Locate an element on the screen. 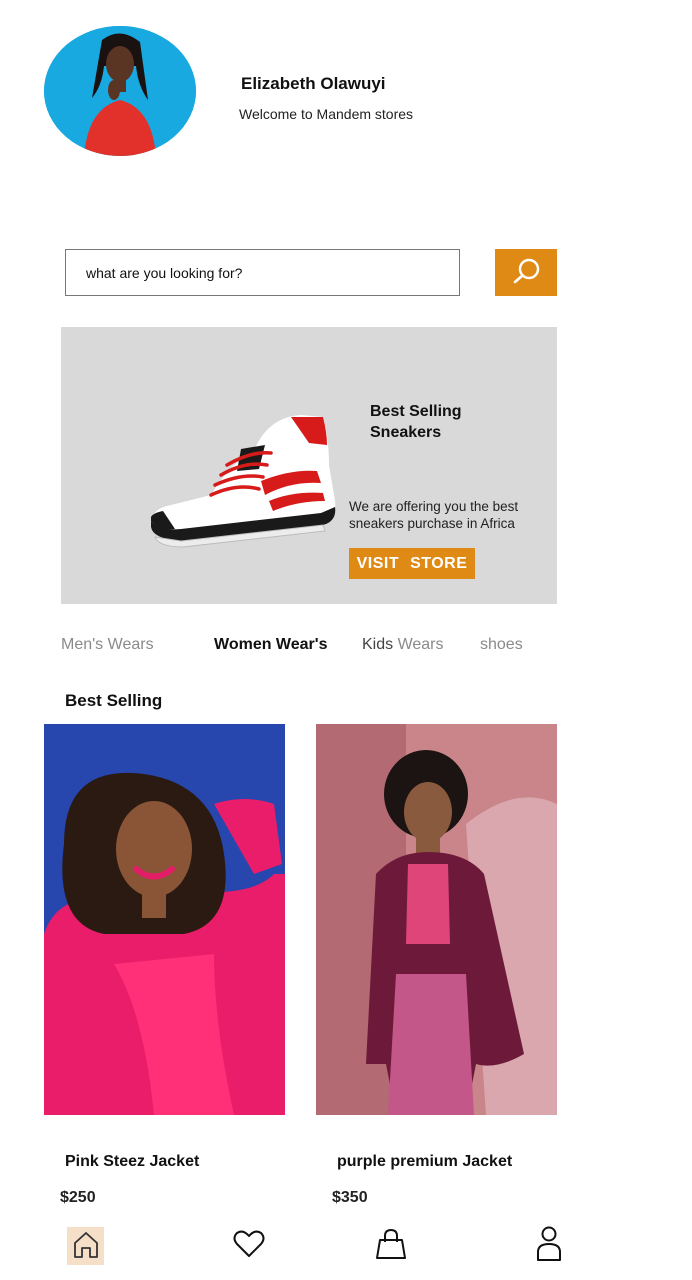 This screenshot has width=692, height=1280. product-price: $350 is located at coordinates (350, 1197).